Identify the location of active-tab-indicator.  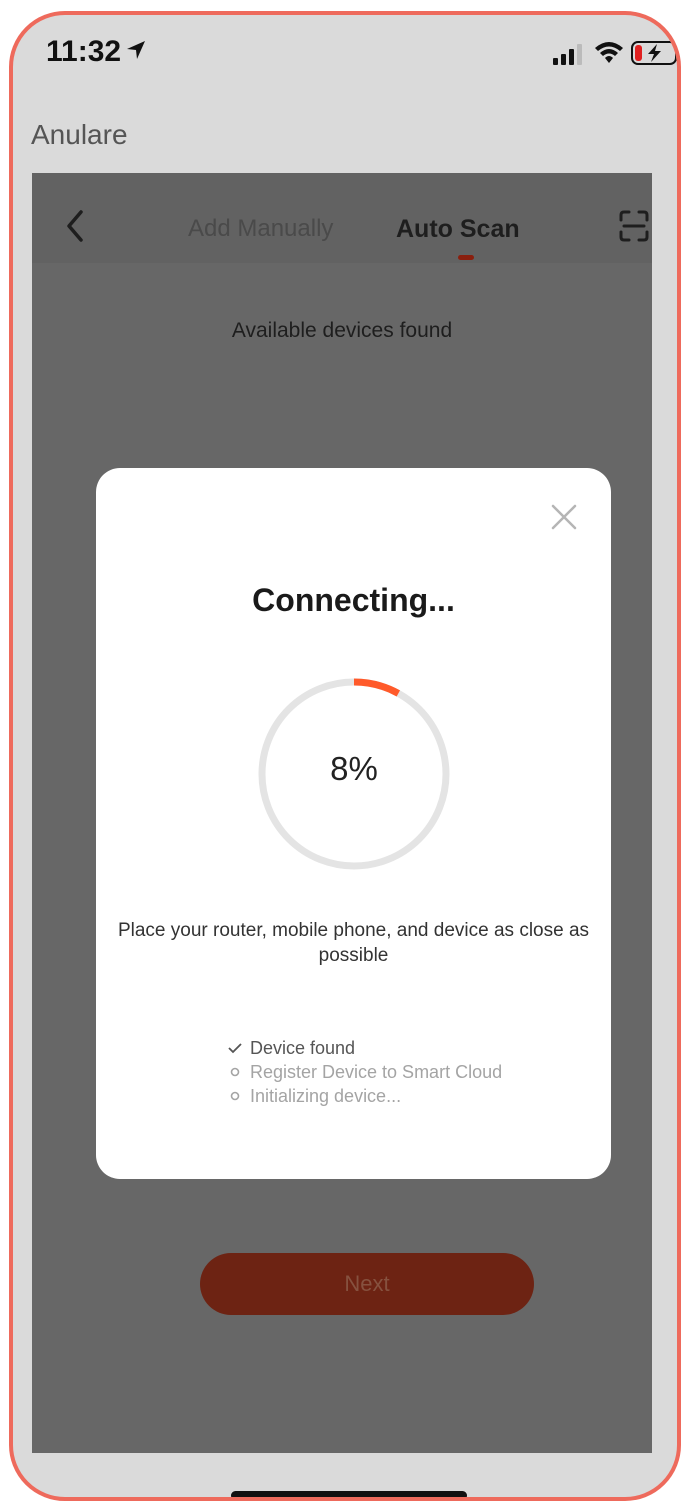
(466, 257).